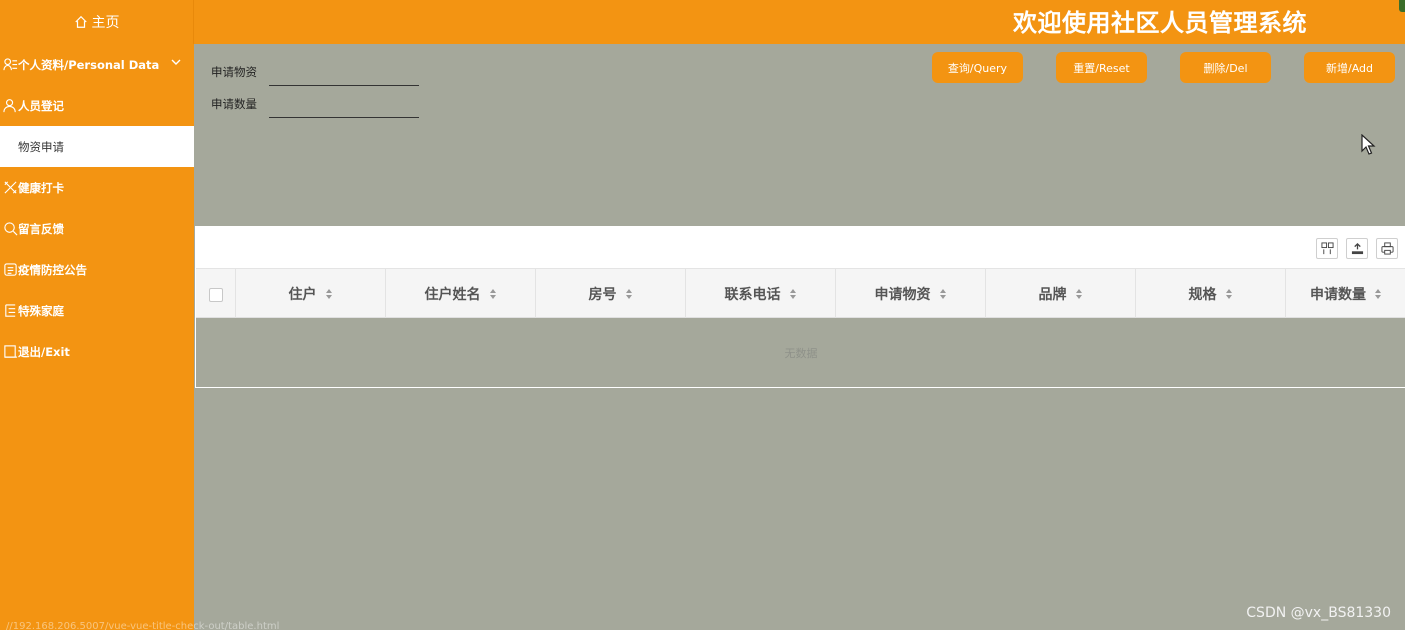 The width and height of the screenshot is (1405, 630). I want to click on sidebar-item-feedback: 留言反馈, so click(97, 228).